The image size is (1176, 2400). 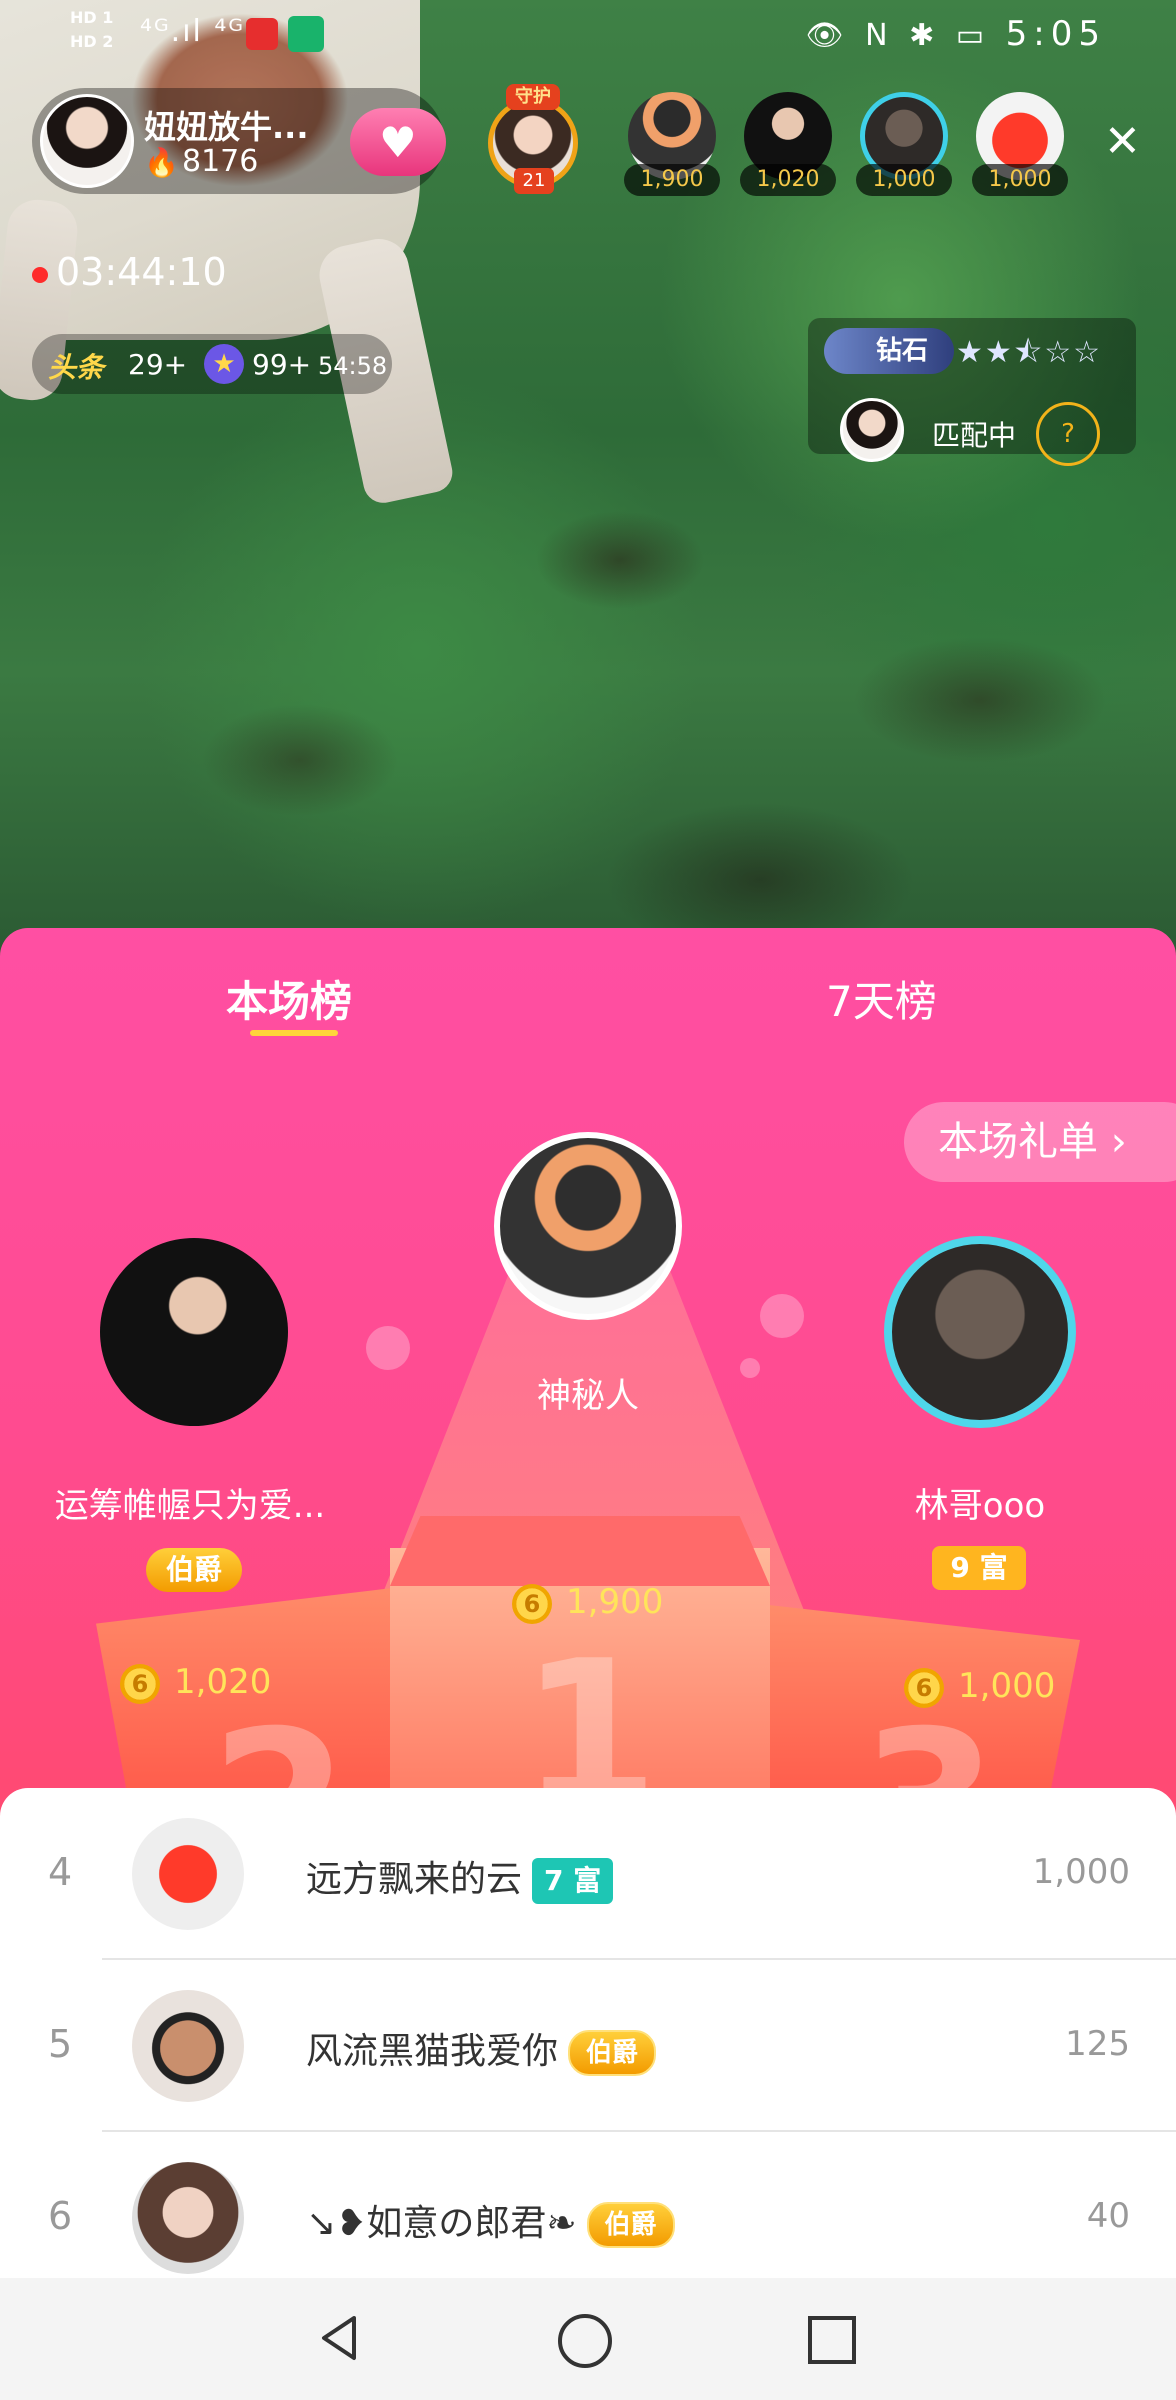 What do you see at coordinates (289, 998) in the screenshot?
I see `tab-current-session: 本场榜` at bounding box center [289, 998].